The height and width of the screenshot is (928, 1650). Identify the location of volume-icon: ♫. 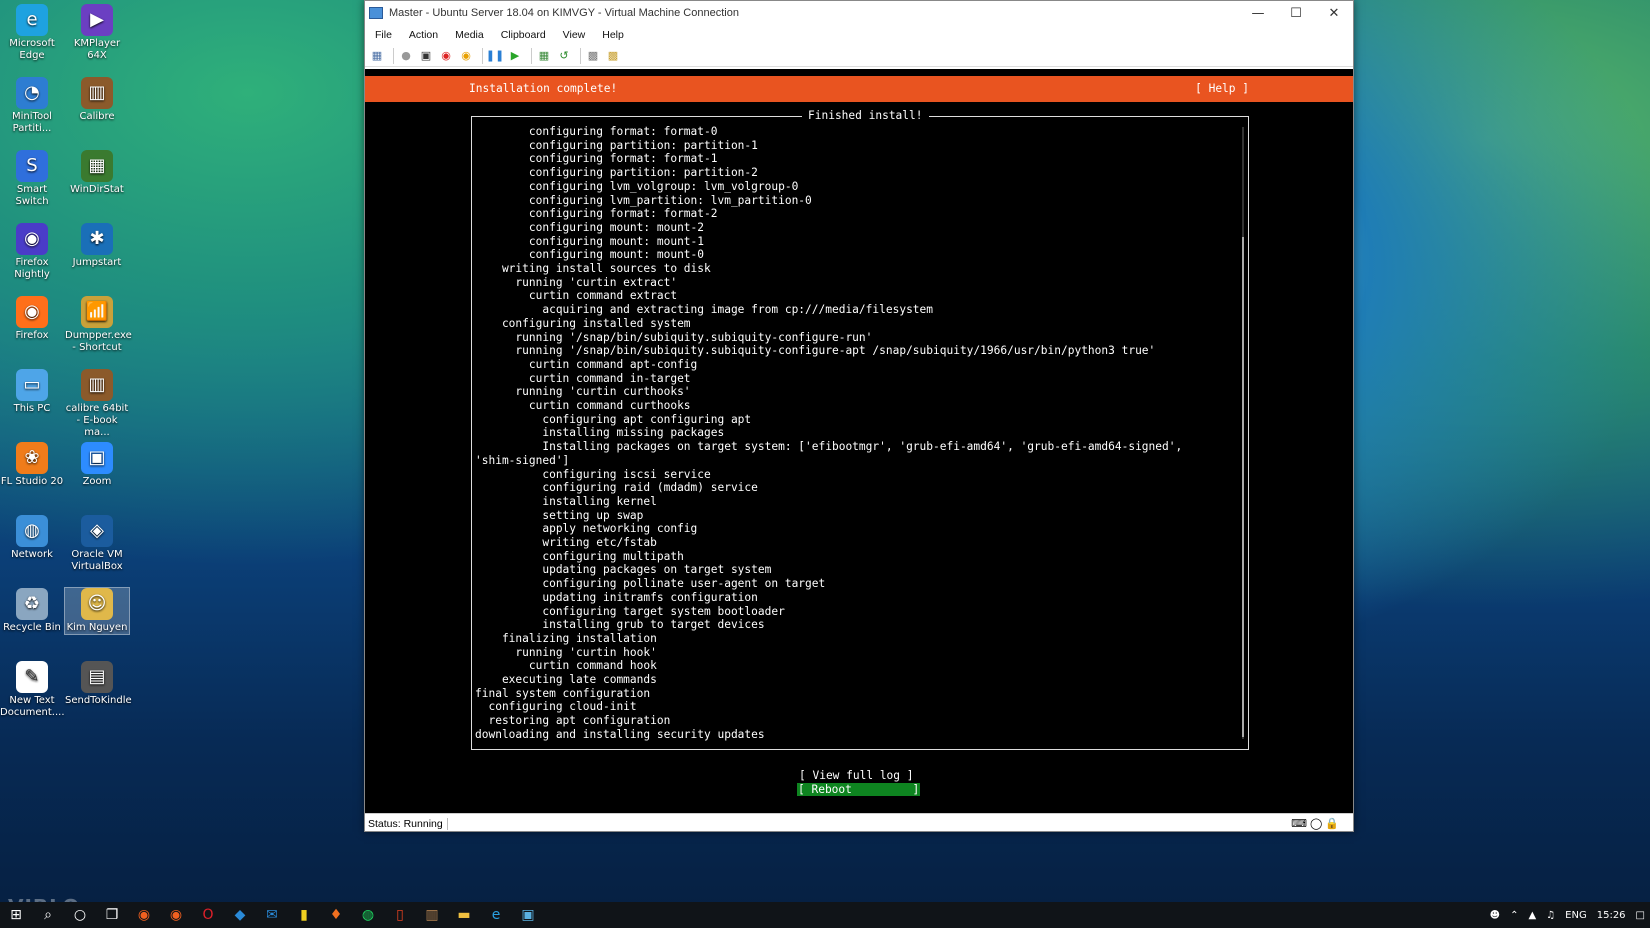
(1550, 915).